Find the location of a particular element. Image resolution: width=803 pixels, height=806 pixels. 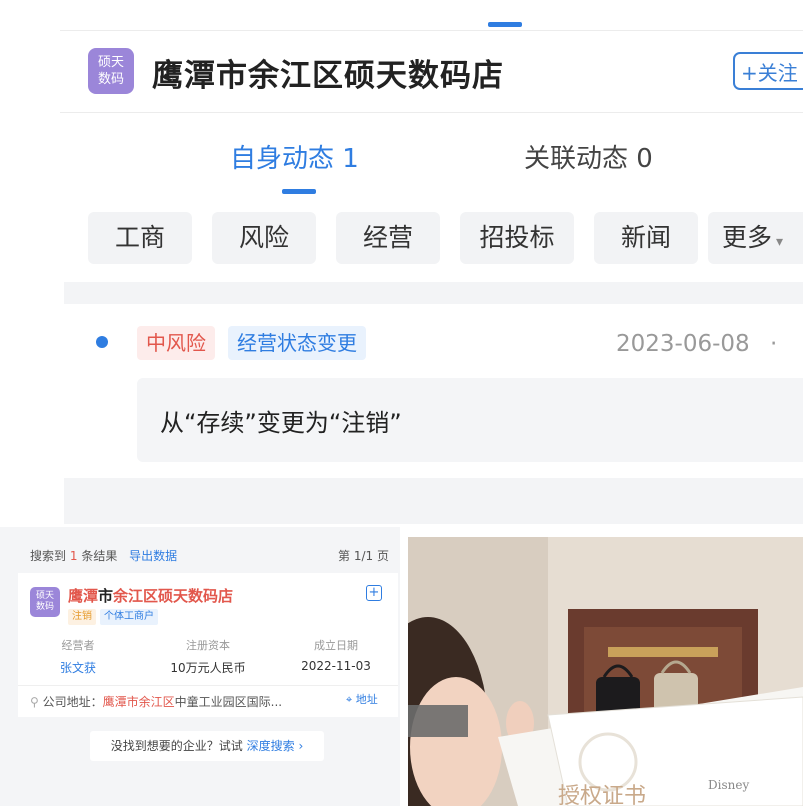

address-highlight: 鹰潭市余江区 is located at coordinates (138, 702).